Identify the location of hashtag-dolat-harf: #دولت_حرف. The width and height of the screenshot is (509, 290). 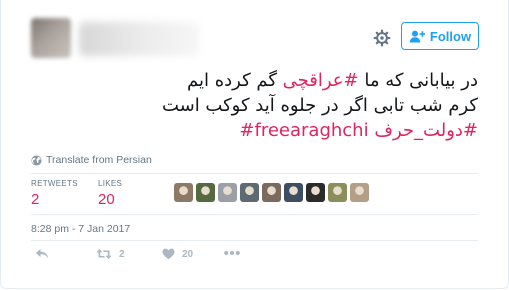
(426, 130).